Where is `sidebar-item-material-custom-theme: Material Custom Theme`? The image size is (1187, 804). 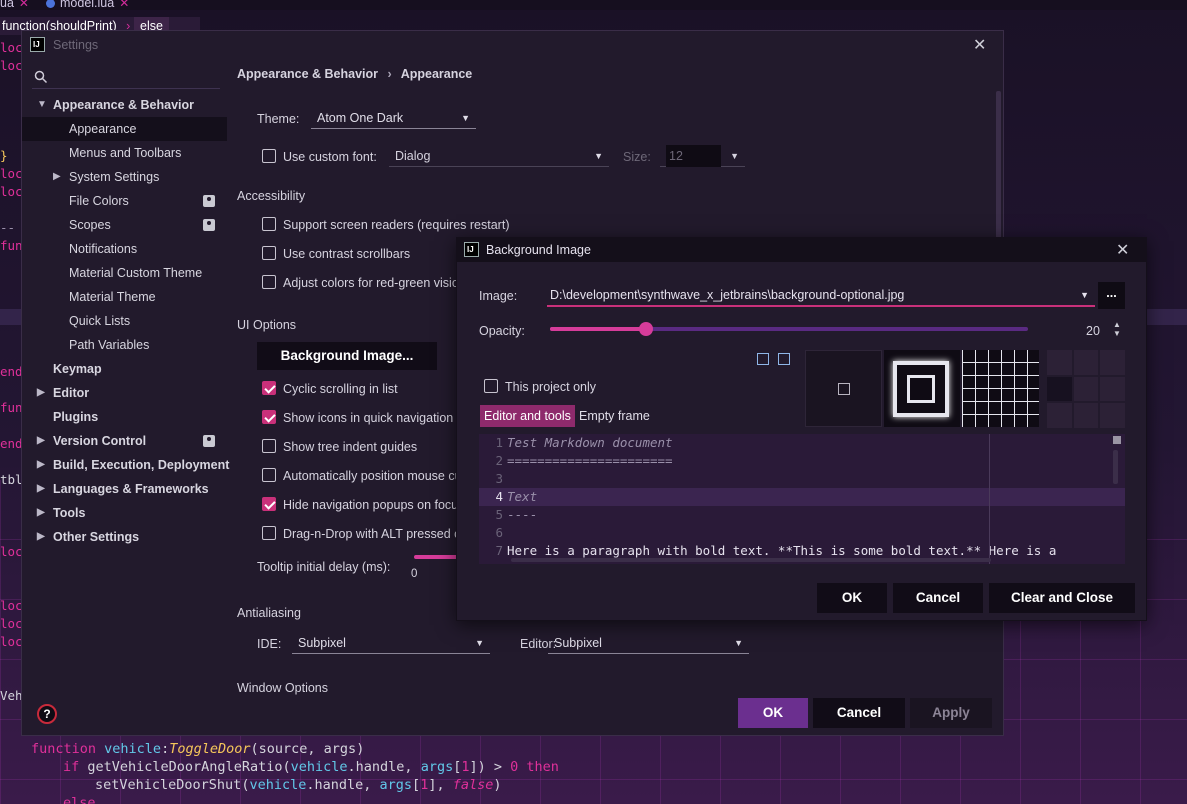 sidebar-item-material-custom-theme: Material Custom Theme is located at coordinates (124, 273).